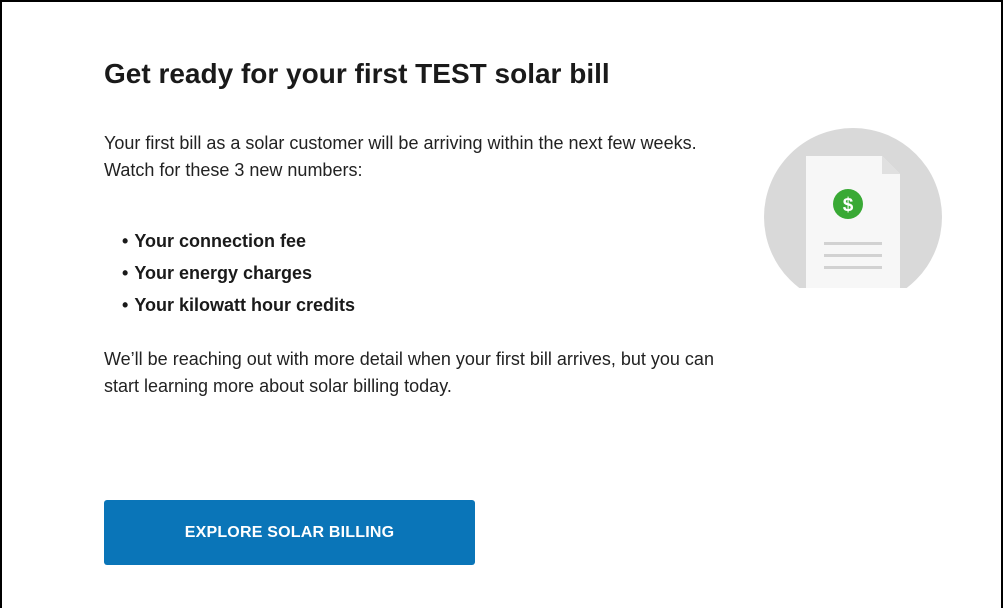 The width and height of the screenshot is (1003, 608). I want to click on page-title: Get ready for your first TEST solar bill, so click(357, 73).